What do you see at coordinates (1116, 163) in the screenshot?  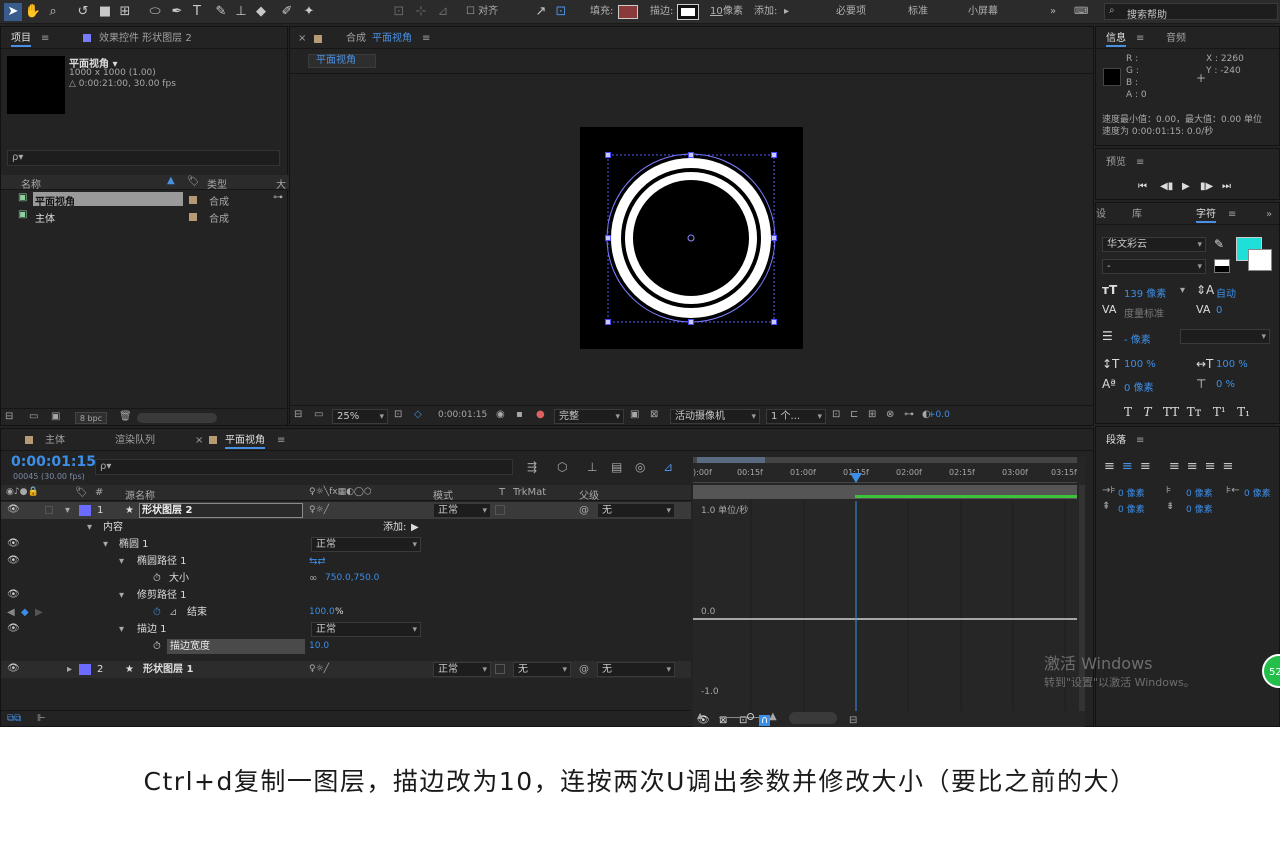 I see `tab-preview: 预览` at bounding box center [1116, 163].